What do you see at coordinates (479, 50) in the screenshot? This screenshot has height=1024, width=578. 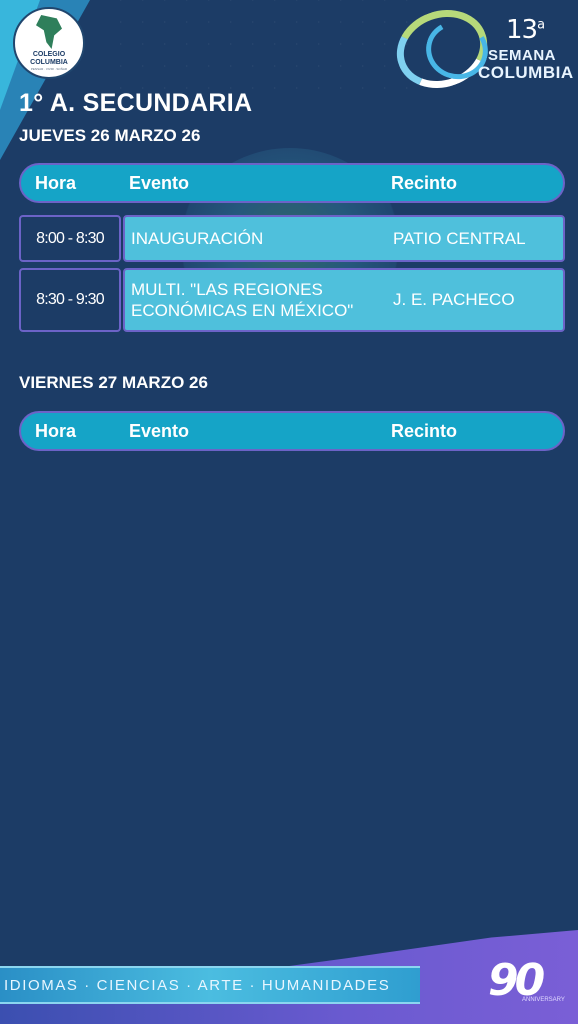 I see `event-logo: 13a SEMANA COLUMBIA` at bounding box center [479, 50].